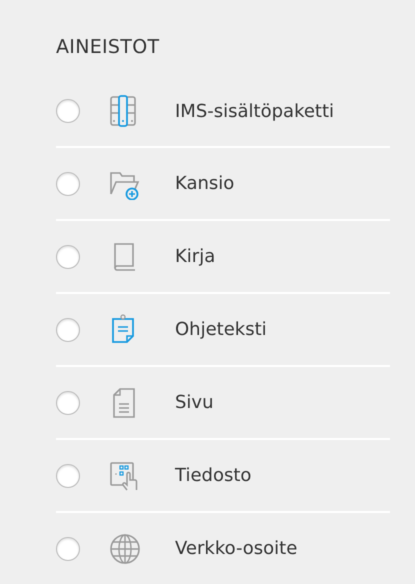 The image size is (415, 584). I want to click on option-label: Tiedosto, so click(213, 475).